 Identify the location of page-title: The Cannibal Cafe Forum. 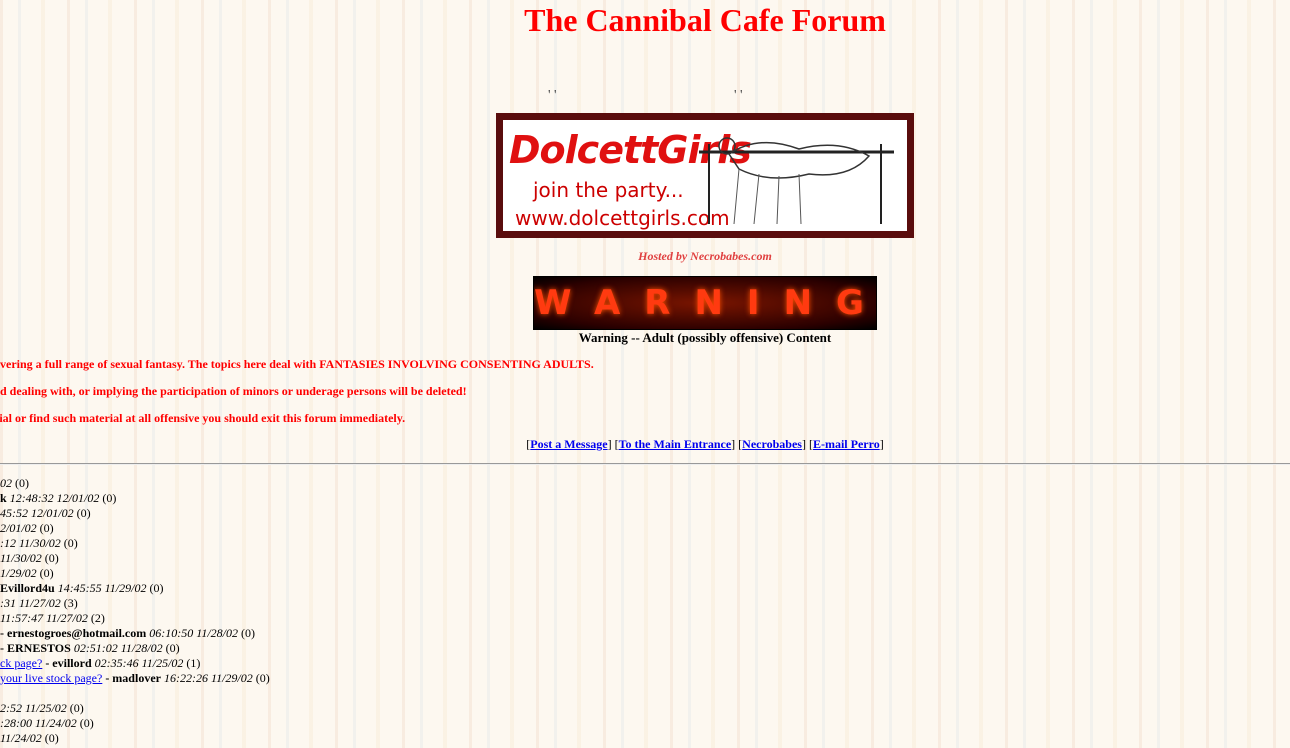
(705, 20).